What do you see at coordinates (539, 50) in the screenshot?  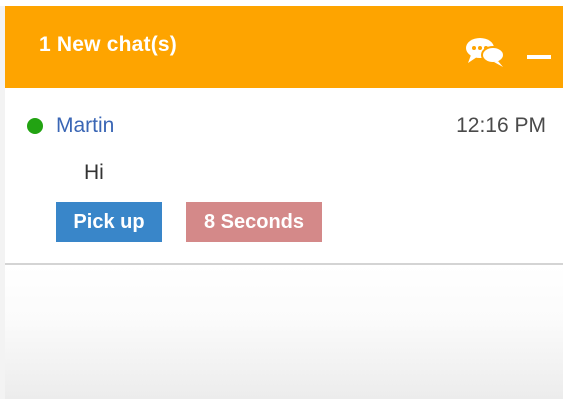 I see `minimize-button` at bounding box center [539, 50].